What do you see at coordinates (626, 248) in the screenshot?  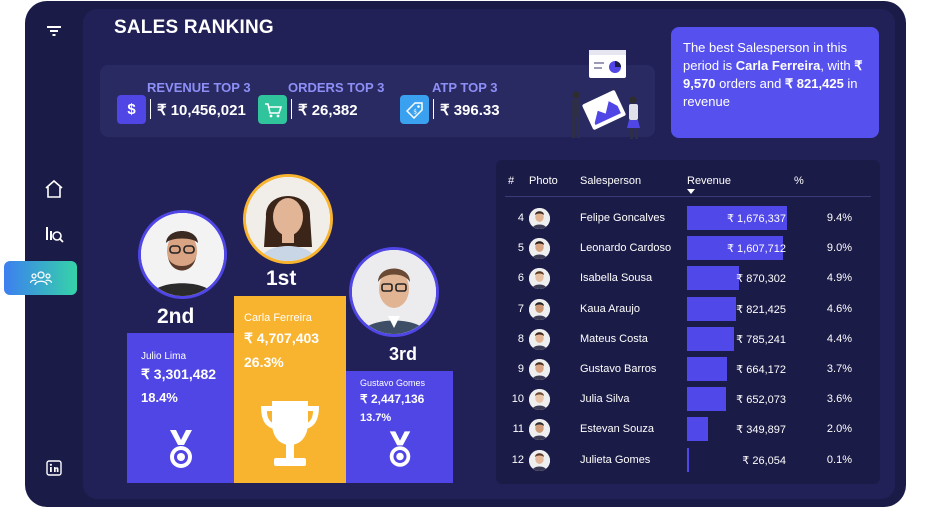 I see `row-salesperson: Leonardo Cardoso` at bounding box center [626, 248].